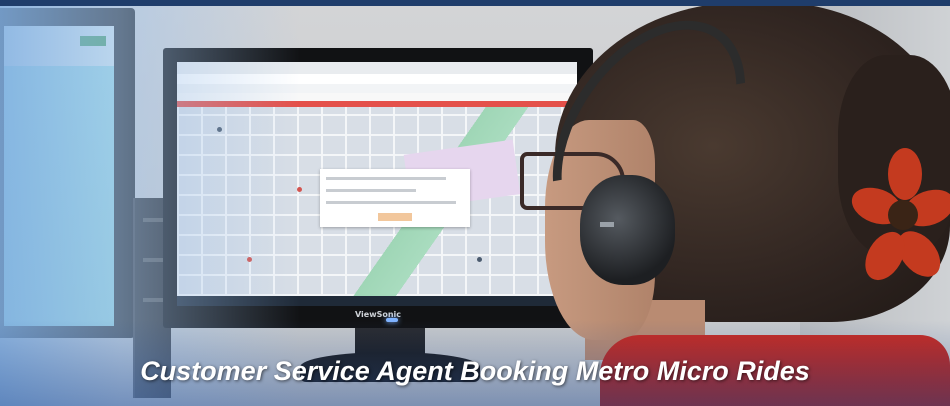  Describe the element at coordinates (903, 215) in the screenshot. I see `flower-center` at that location.